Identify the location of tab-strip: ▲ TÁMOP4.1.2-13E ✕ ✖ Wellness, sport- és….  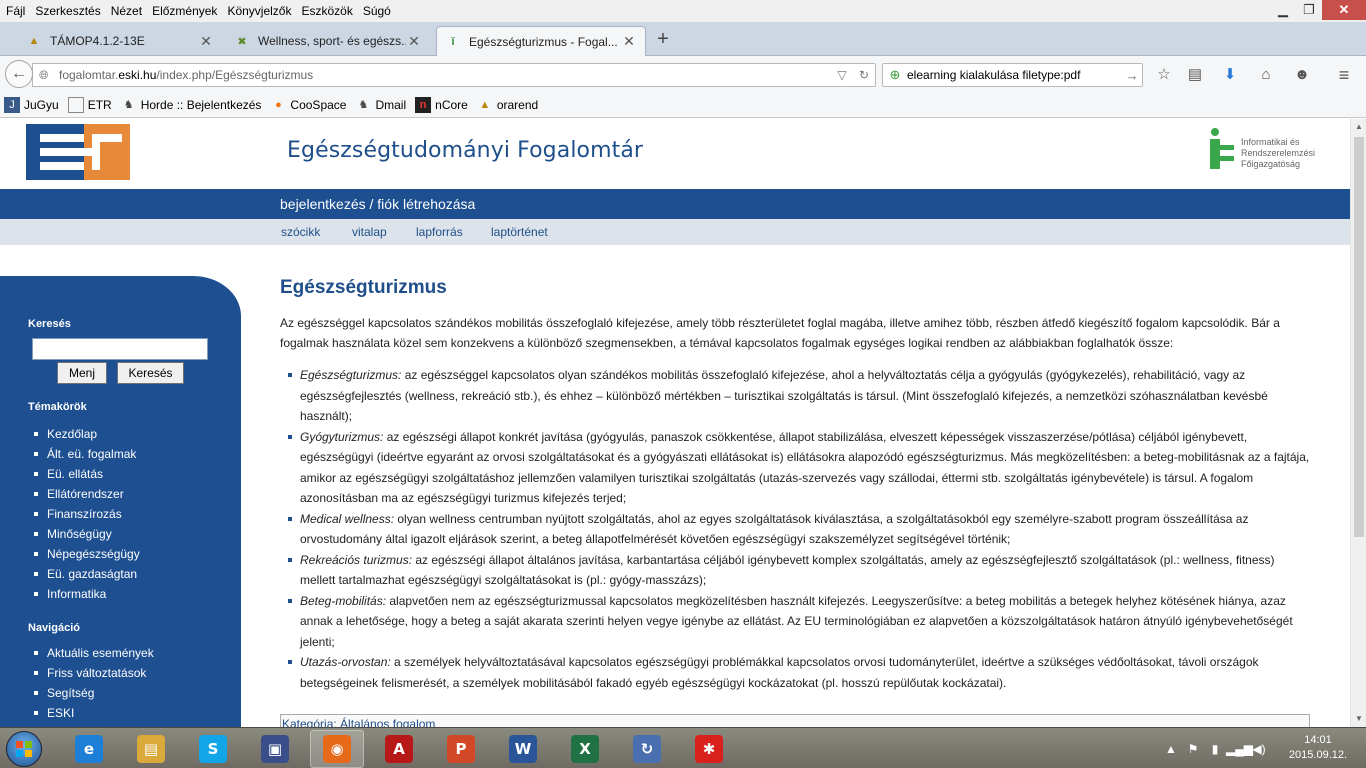
(683, 39).